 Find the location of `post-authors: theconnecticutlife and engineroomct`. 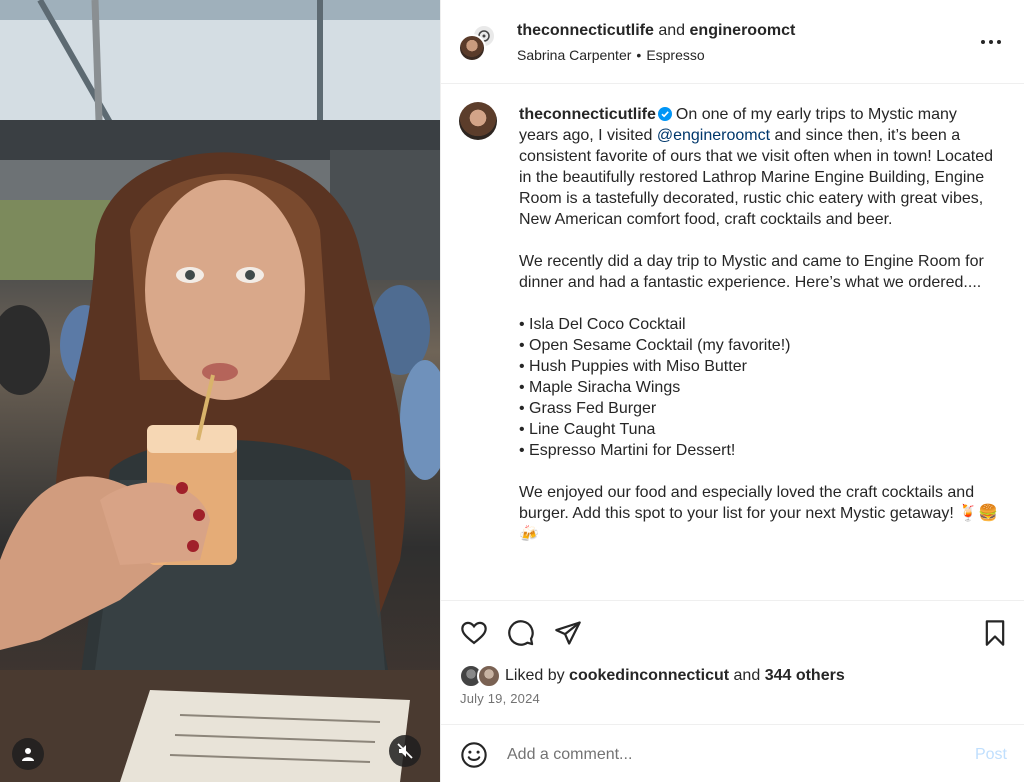

post-authors: theconnecticutlife and engineroomct is located at coordinates (656, 31).